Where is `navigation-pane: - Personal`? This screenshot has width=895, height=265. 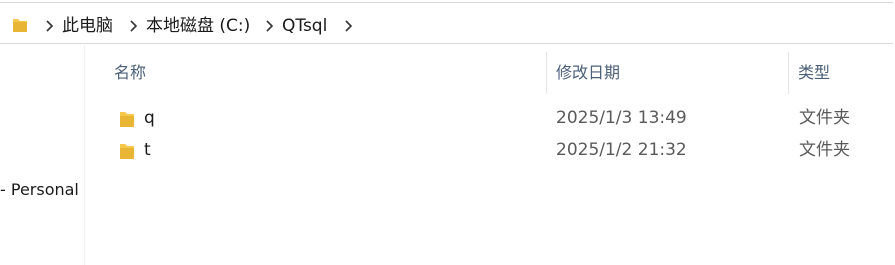
navigation-pane: - Personal is located at coordinates (42, 155).